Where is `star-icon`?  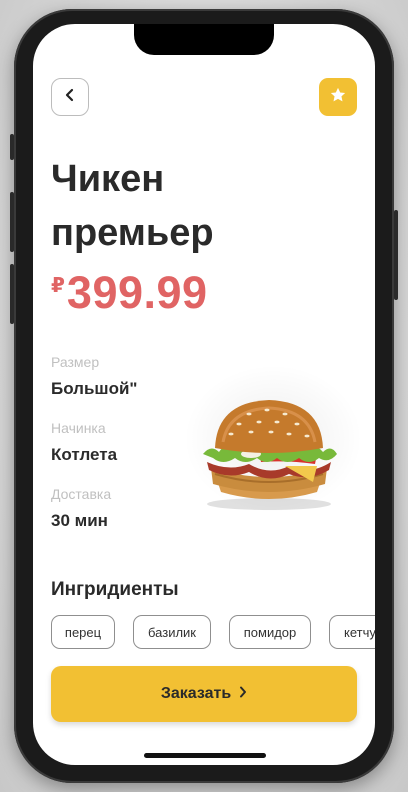 star-icon is located at coordinates (338, 97).